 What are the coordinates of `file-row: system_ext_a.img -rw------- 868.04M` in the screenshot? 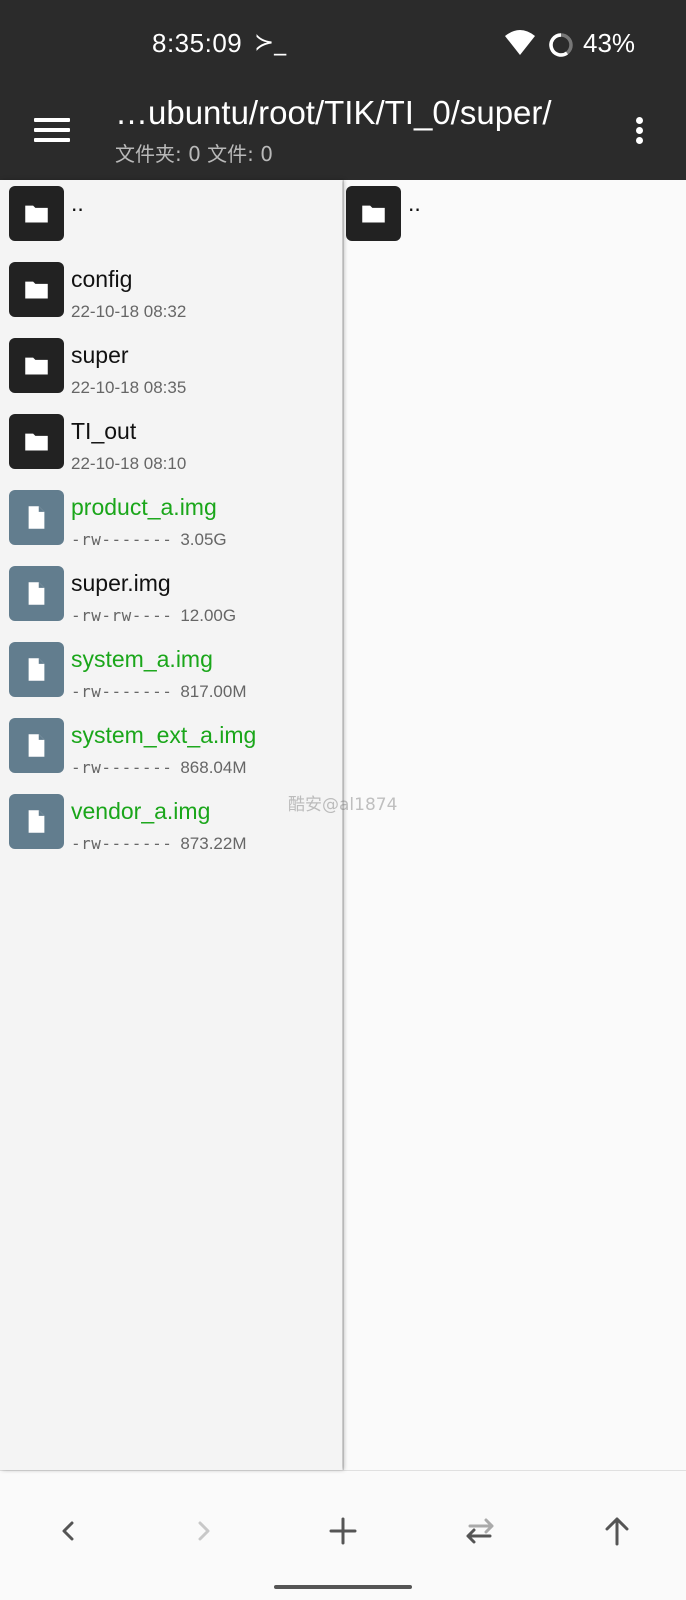 It's located at (171, 754).